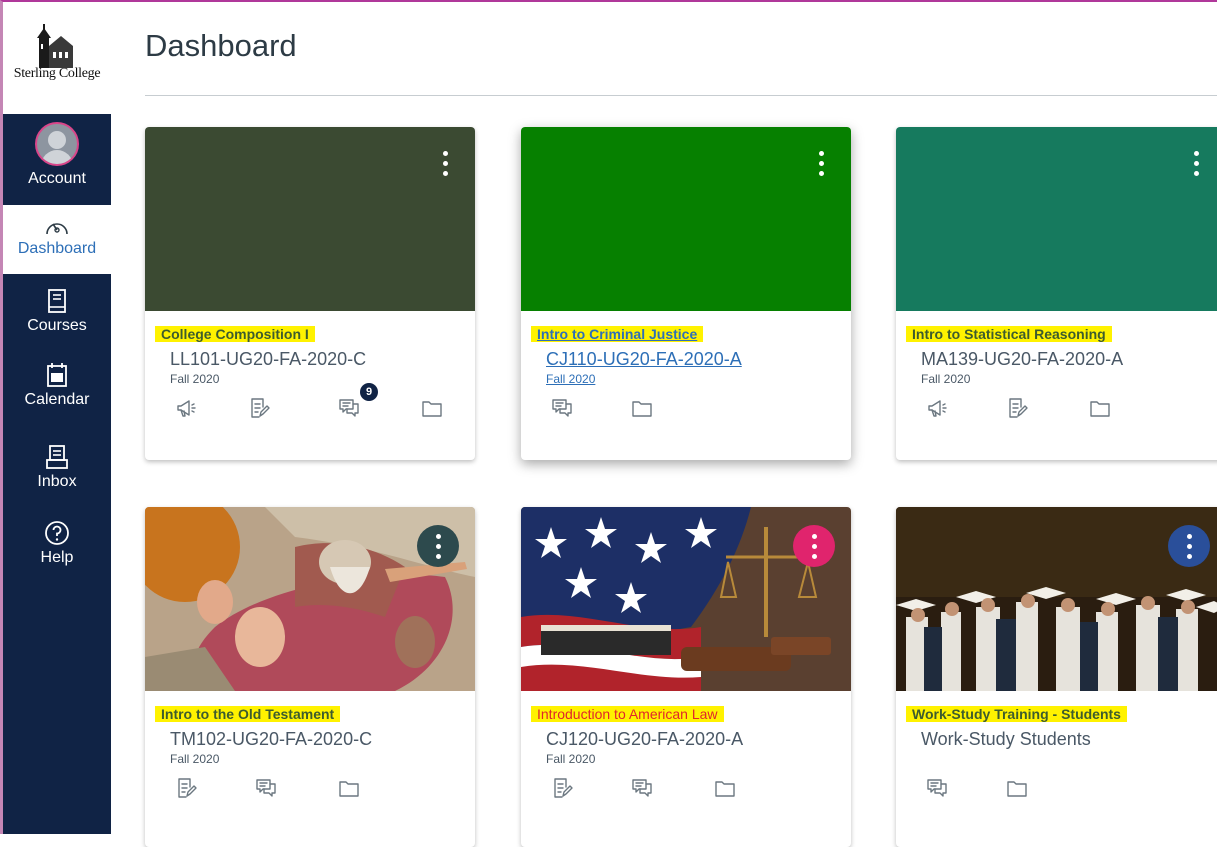  I want to click on nav-label-account: Account, so click(57, 178).